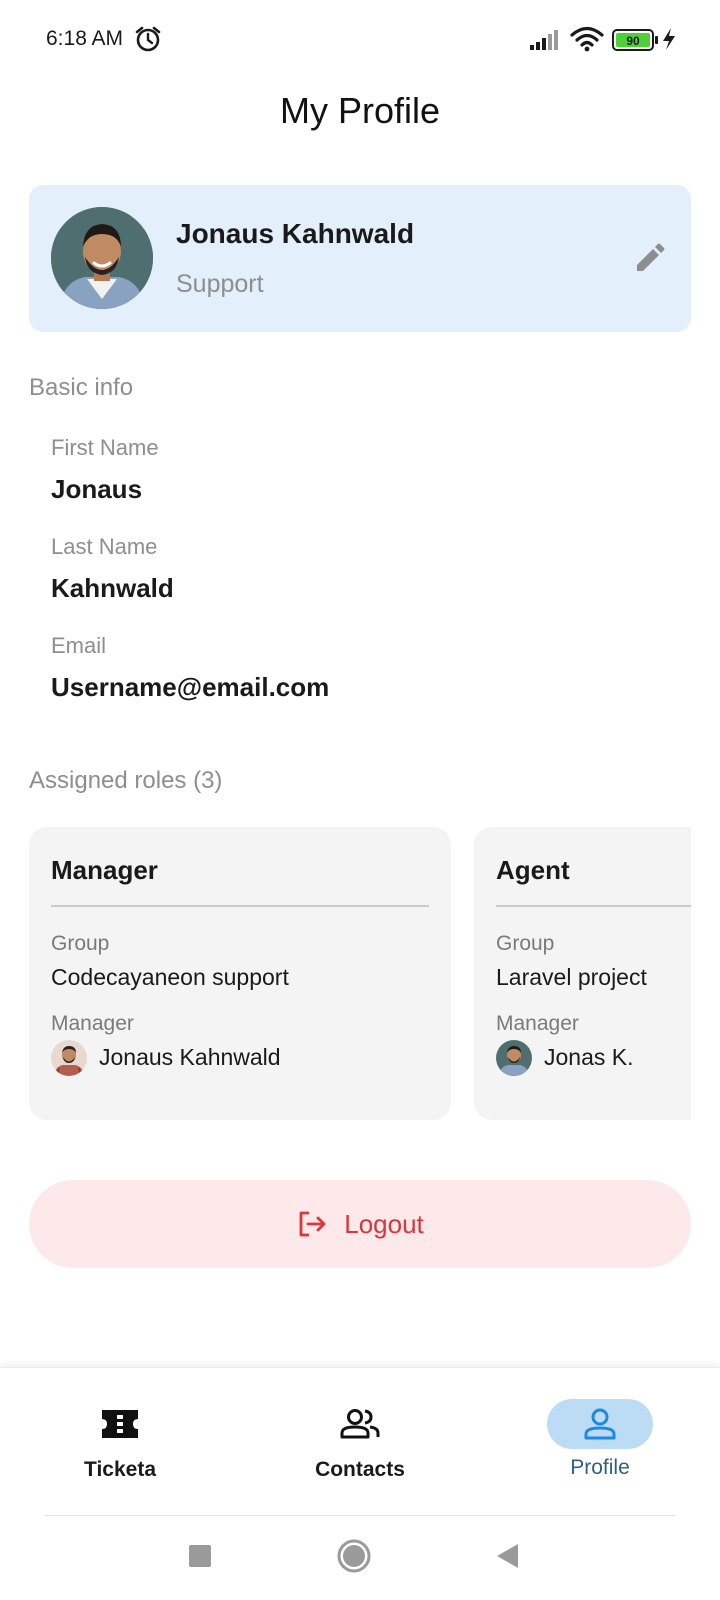  I want to click on first-name-label: First Name, so click(105, 447).